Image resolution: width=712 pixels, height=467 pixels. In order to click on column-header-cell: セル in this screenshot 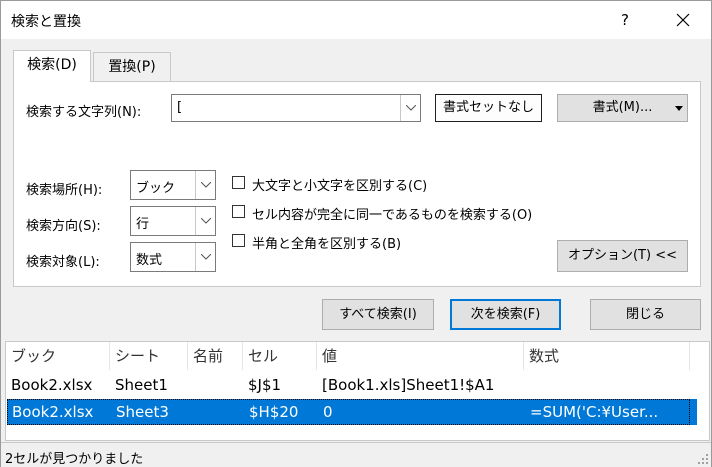, I will do `click(280, 356)`.